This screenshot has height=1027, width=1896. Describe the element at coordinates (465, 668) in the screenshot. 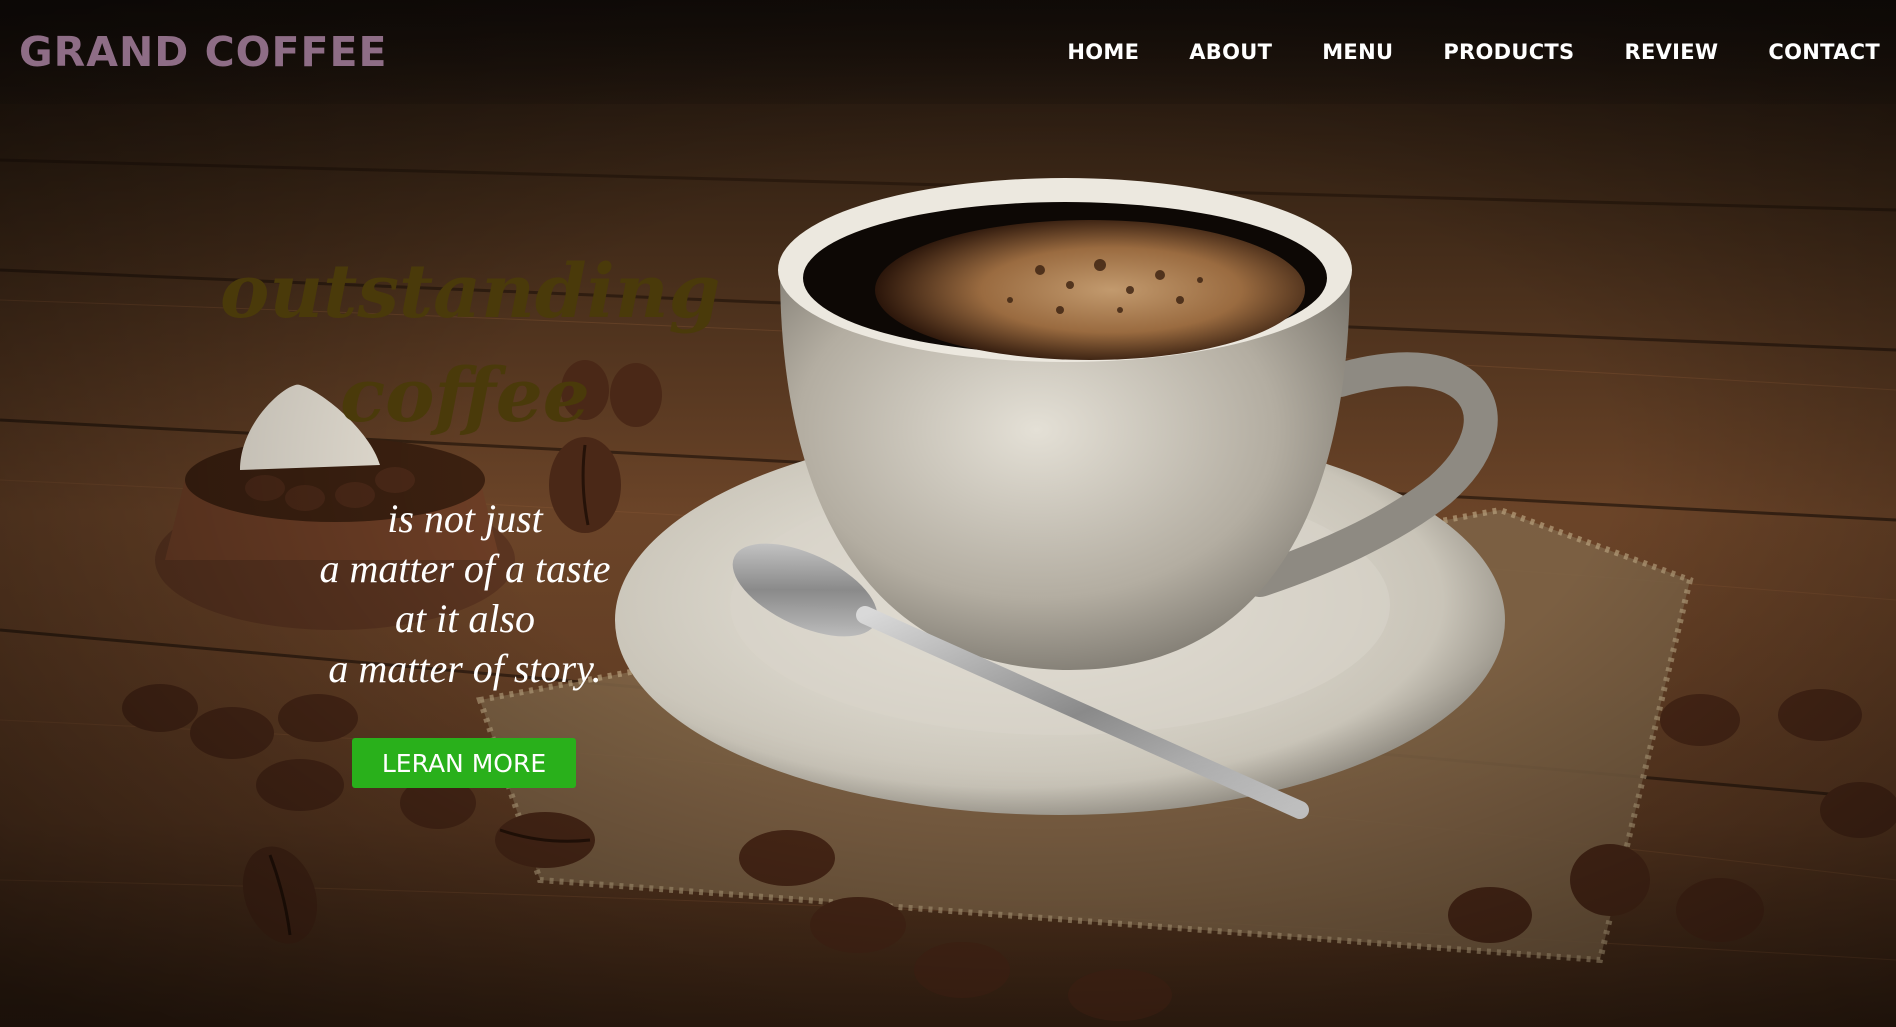

I see `tagline-line-4: a matter of story.` at that location.